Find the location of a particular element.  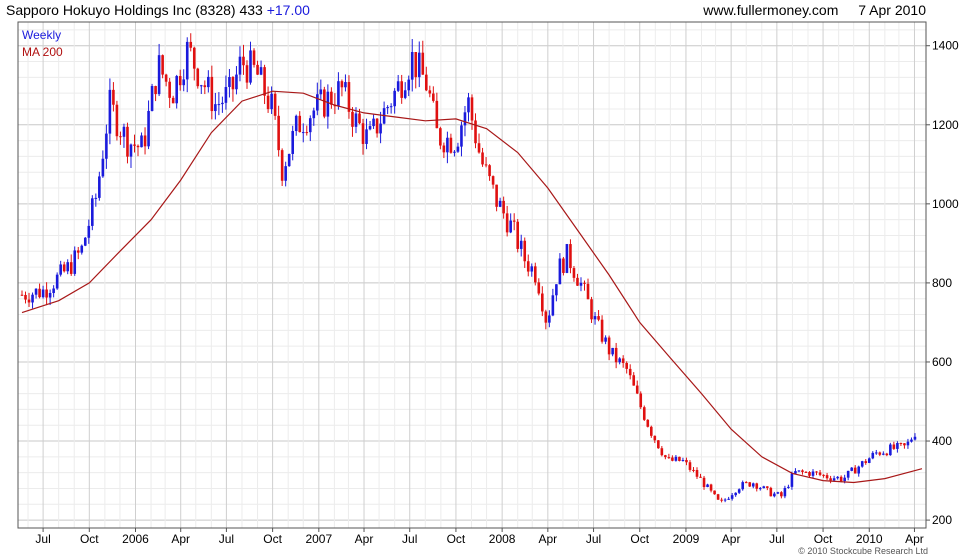

legend-weekly: Weekly is located at coordinates (41, 35).